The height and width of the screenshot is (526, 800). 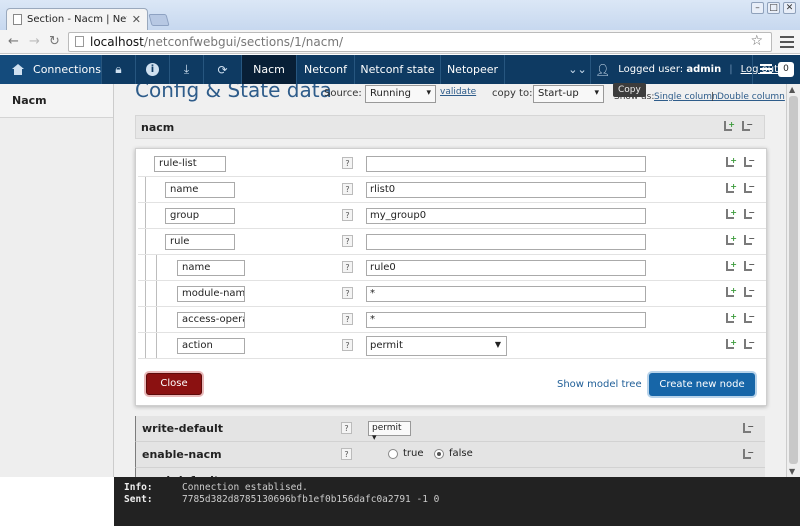 I want to click on node-value-input: rlist0, so click(x=506, y=190).